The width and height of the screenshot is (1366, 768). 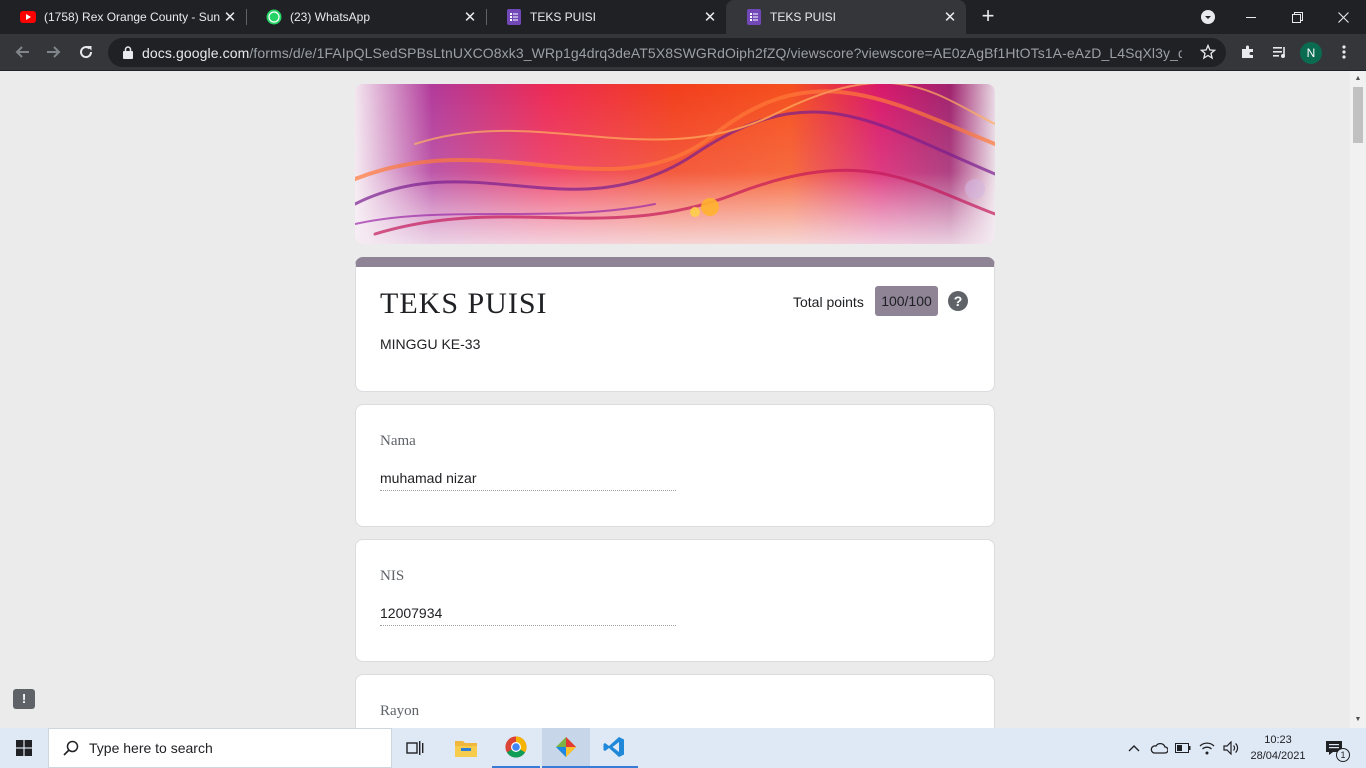 What do you see at coordinates (274, 17) in the screenshot?
I see `whatsapp-icon` at bounding box center [274, 17].